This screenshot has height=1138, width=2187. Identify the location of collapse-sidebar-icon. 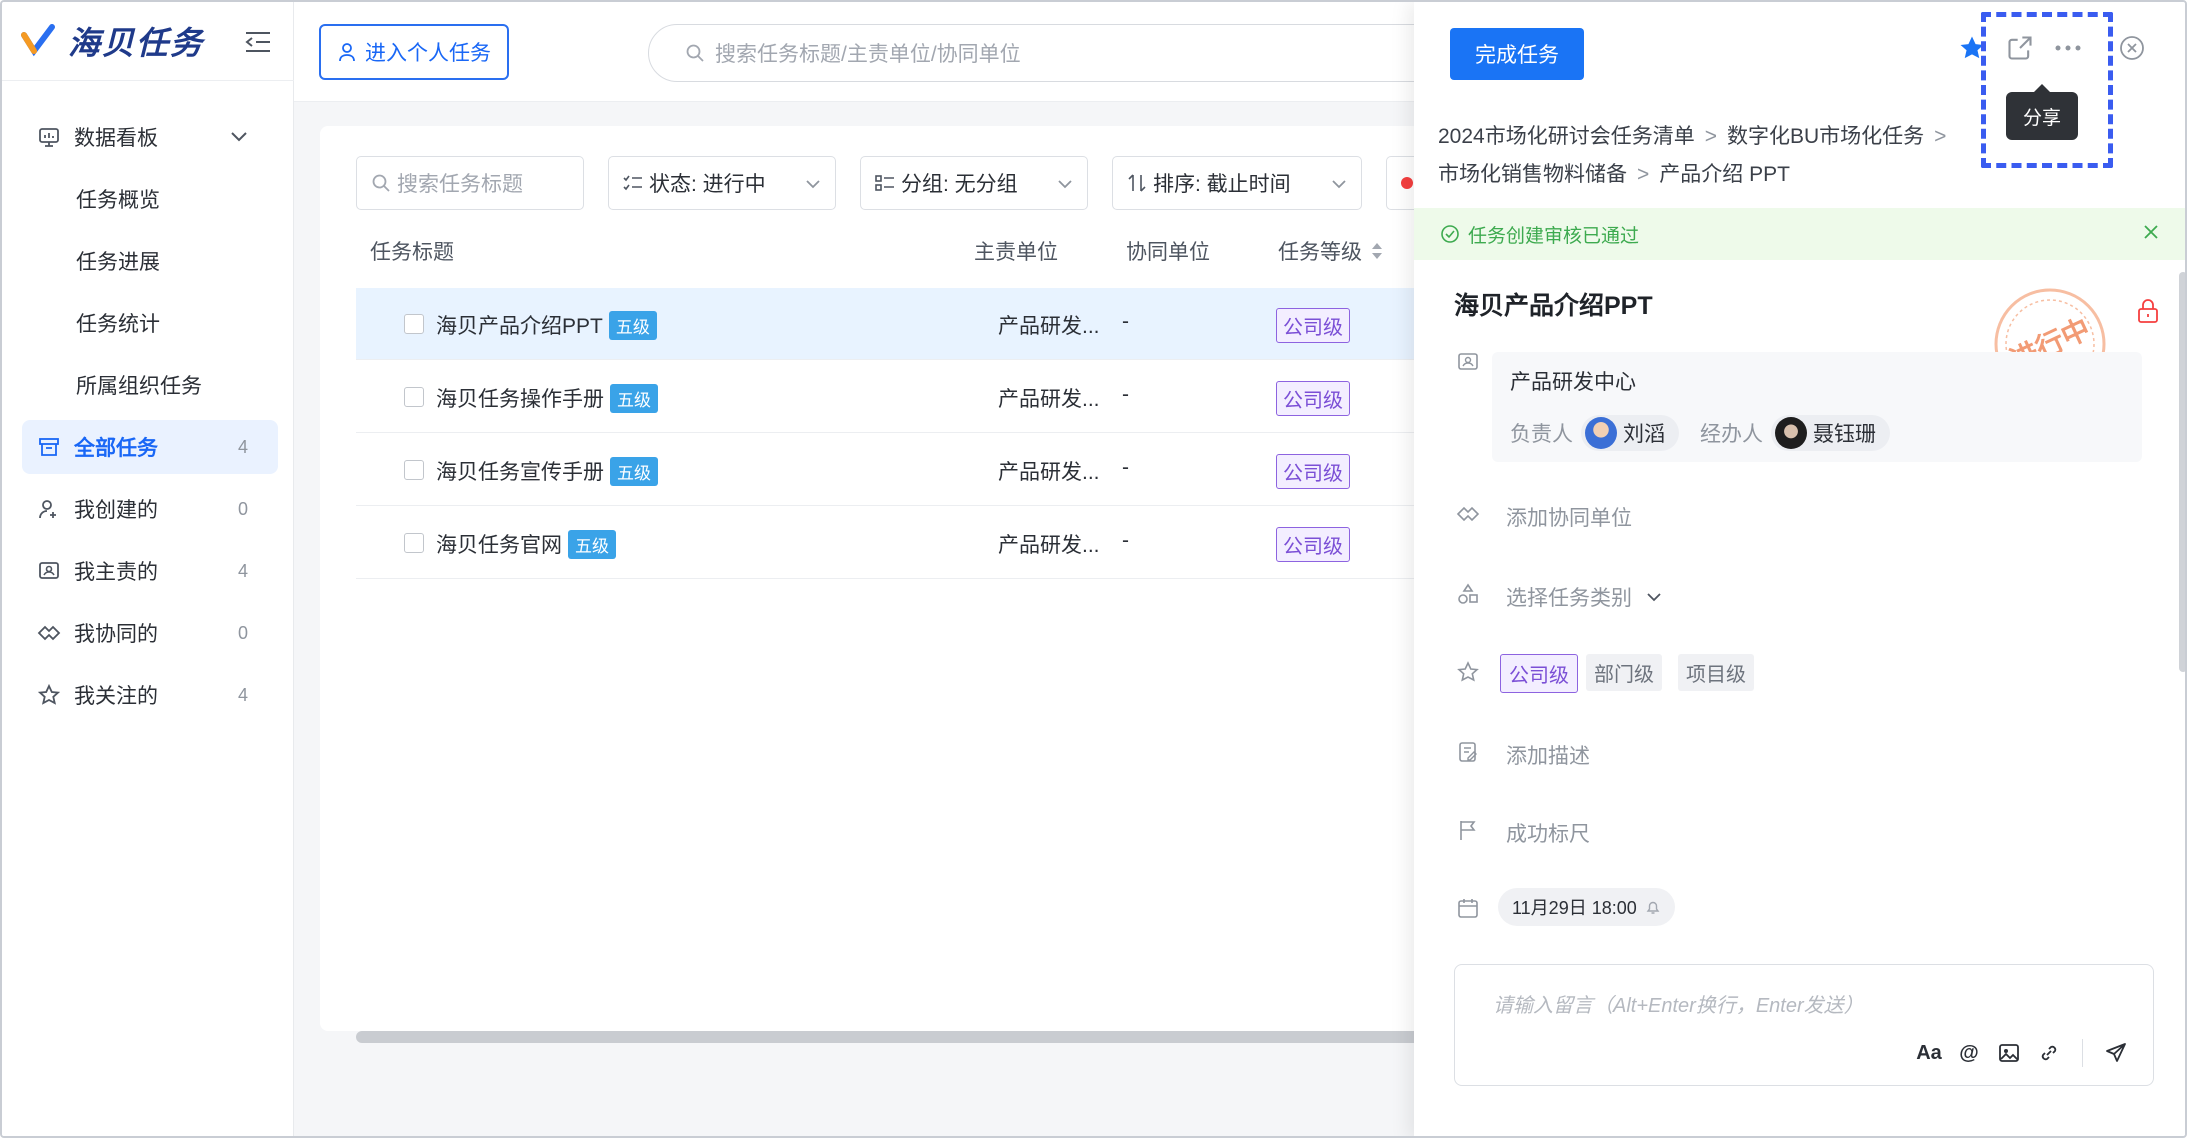
(258, 42).